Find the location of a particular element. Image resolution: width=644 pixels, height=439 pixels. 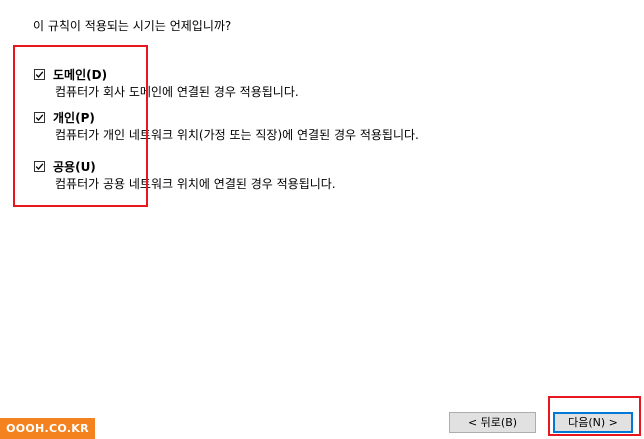

back-button: < 뒤로(B) is located at coordinates (492, 422).